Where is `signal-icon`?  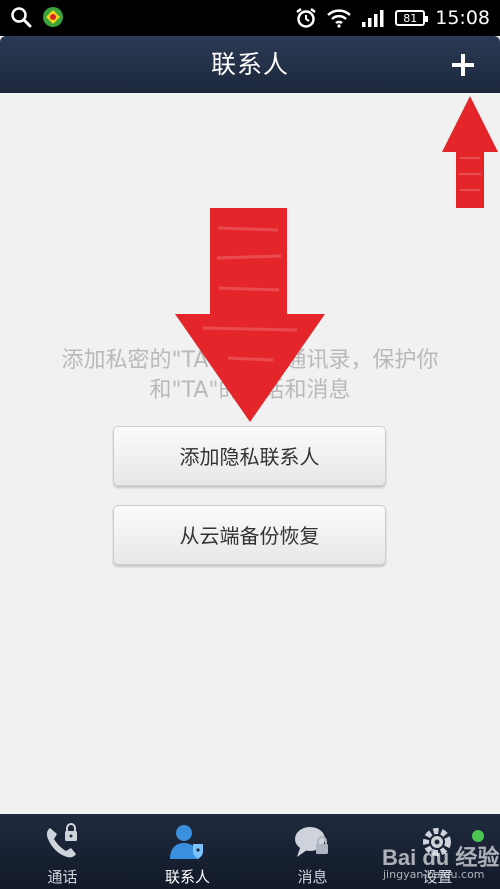 signal-icon is located at coordinates (373, 18).